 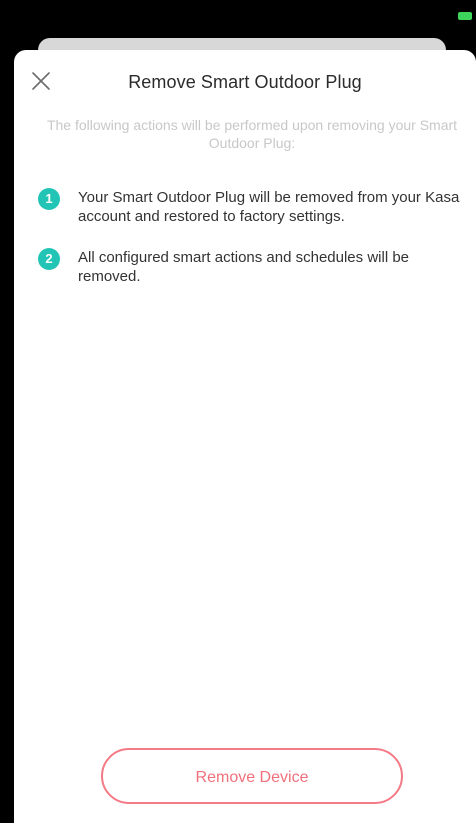 I want to click on step-number-badge: 2, so click(x=49, y=259).